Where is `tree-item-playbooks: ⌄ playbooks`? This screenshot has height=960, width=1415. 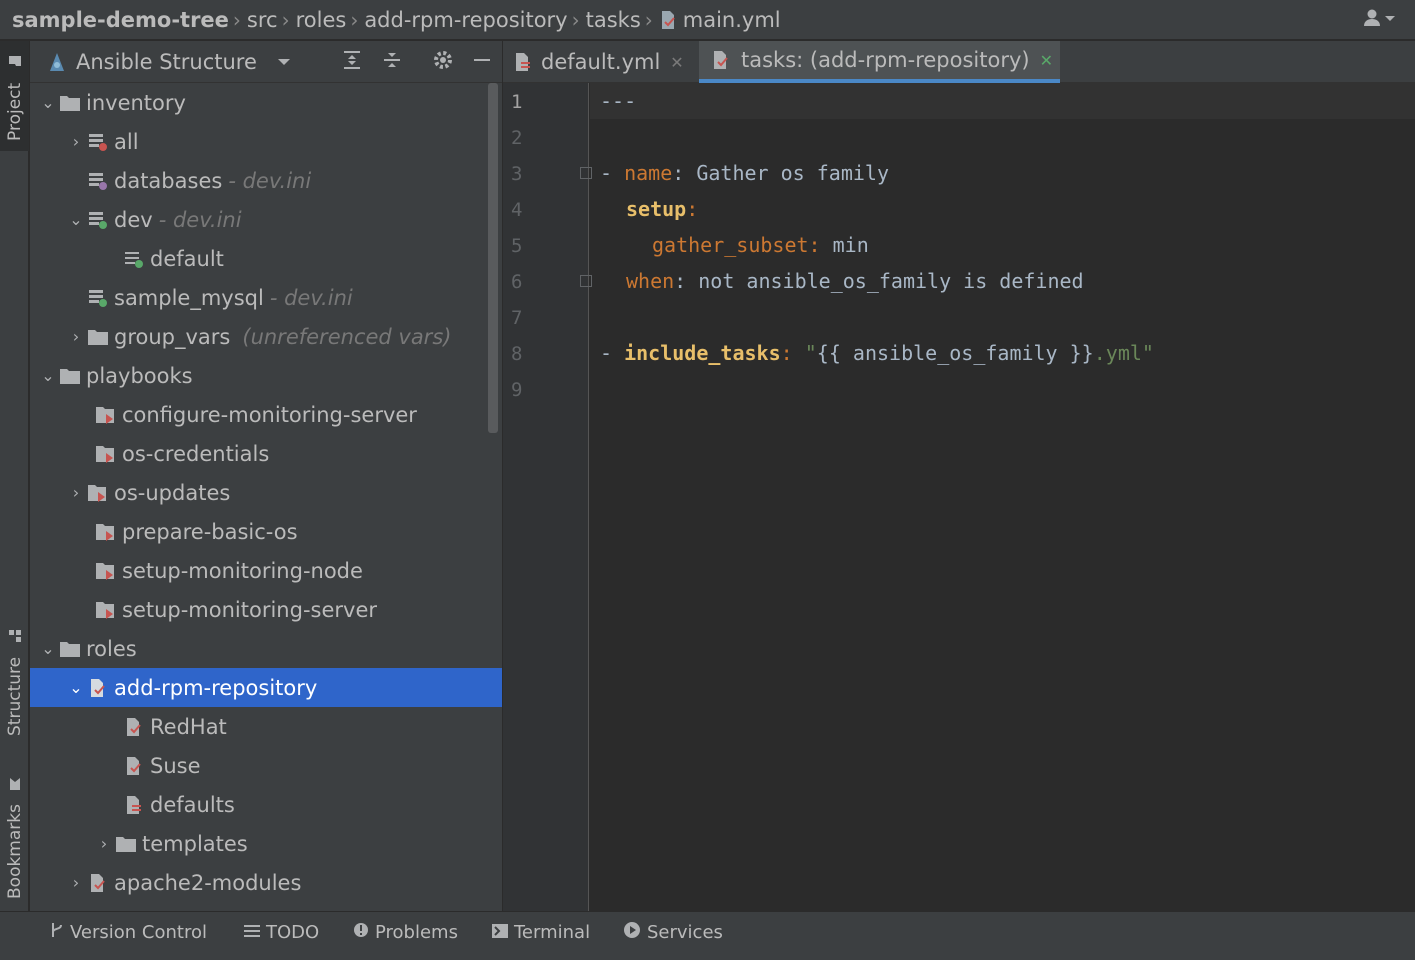 tree-item-playbooks: ⌄ playbooks is located at coordinates (266, 375).